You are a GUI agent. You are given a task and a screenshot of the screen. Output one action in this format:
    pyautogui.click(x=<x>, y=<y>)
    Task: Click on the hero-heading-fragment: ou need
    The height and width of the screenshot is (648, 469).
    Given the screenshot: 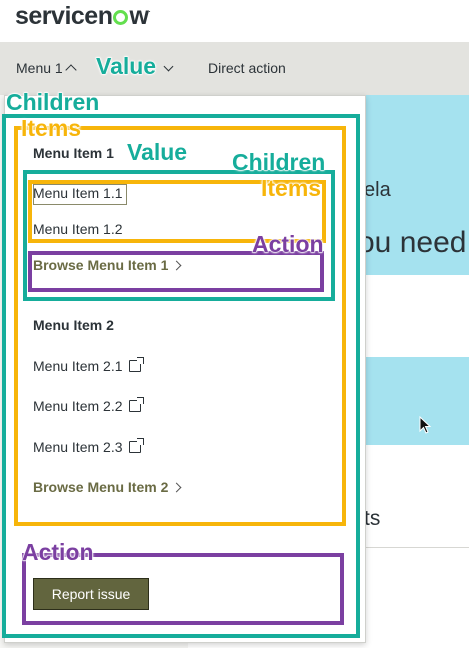 What is the action you would take?
    pyautogui.click(x=412, y=242)
    